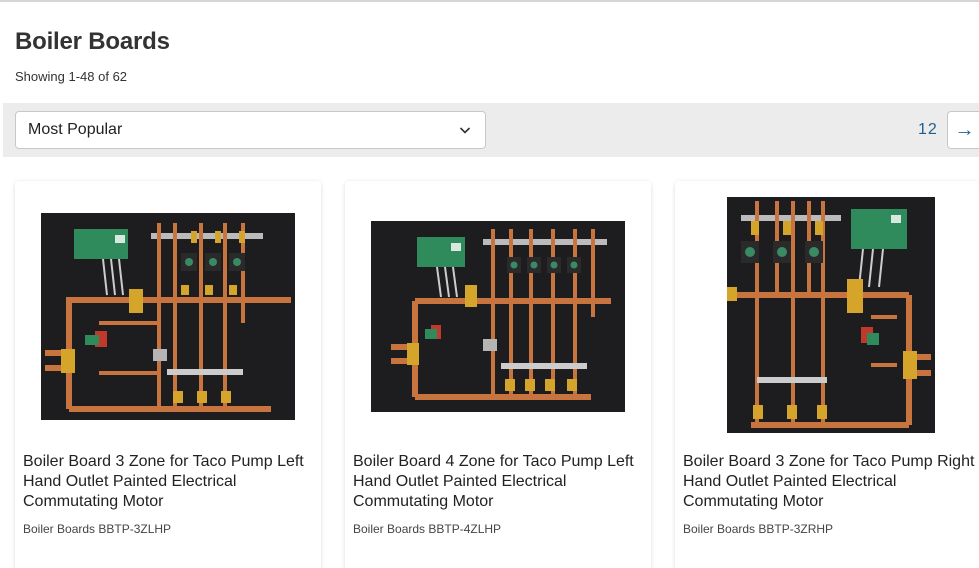  What do you see at coordinates (92, 41) in the screenshot?
I see `page-title: Boiler Boards` at bounding box center [92, 41].